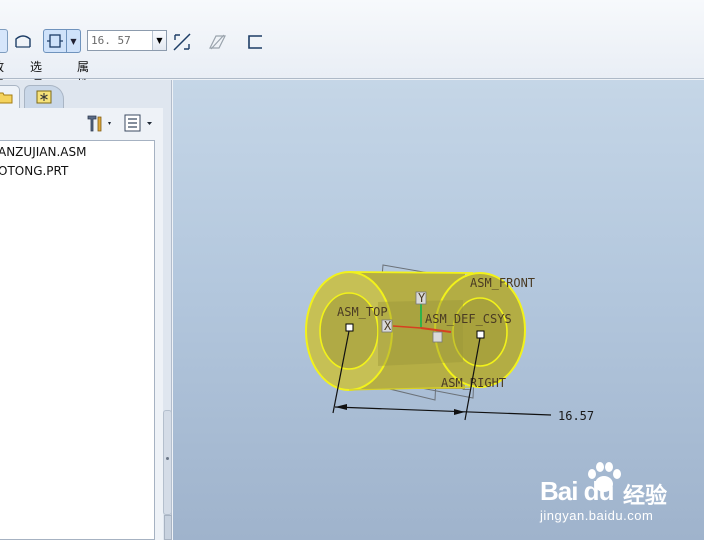 The image size is (704, 540). Describe the element at coordinates (120, 40) in the screenshot. I see `offset-value-input` at that location.